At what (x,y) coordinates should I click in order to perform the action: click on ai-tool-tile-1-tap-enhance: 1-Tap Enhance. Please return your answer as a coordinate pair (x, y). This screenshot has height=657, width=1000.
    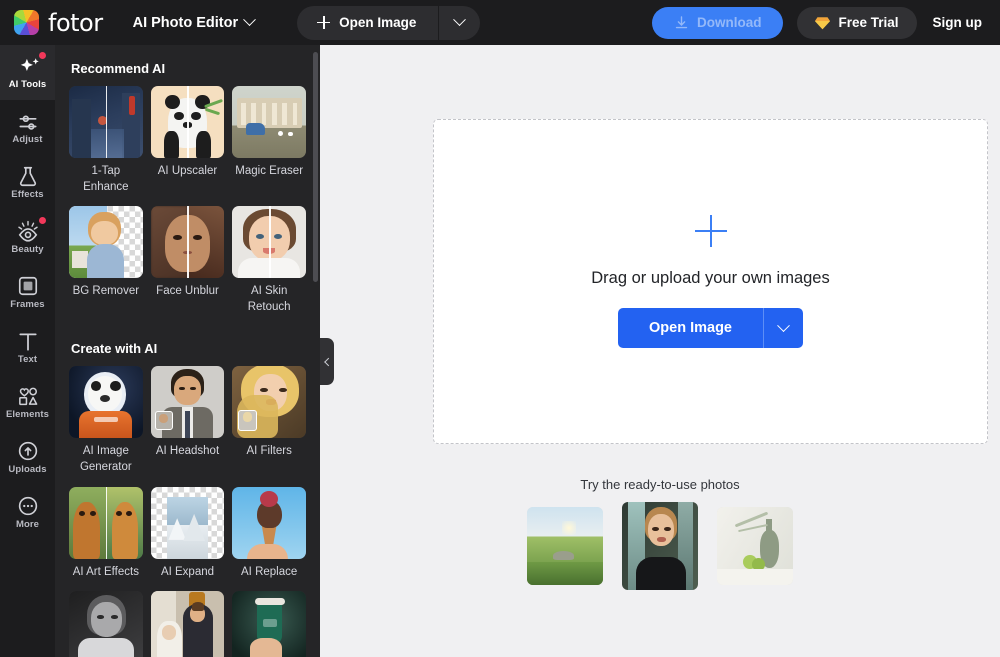
    Looking at the image, I should click on (106, 144).